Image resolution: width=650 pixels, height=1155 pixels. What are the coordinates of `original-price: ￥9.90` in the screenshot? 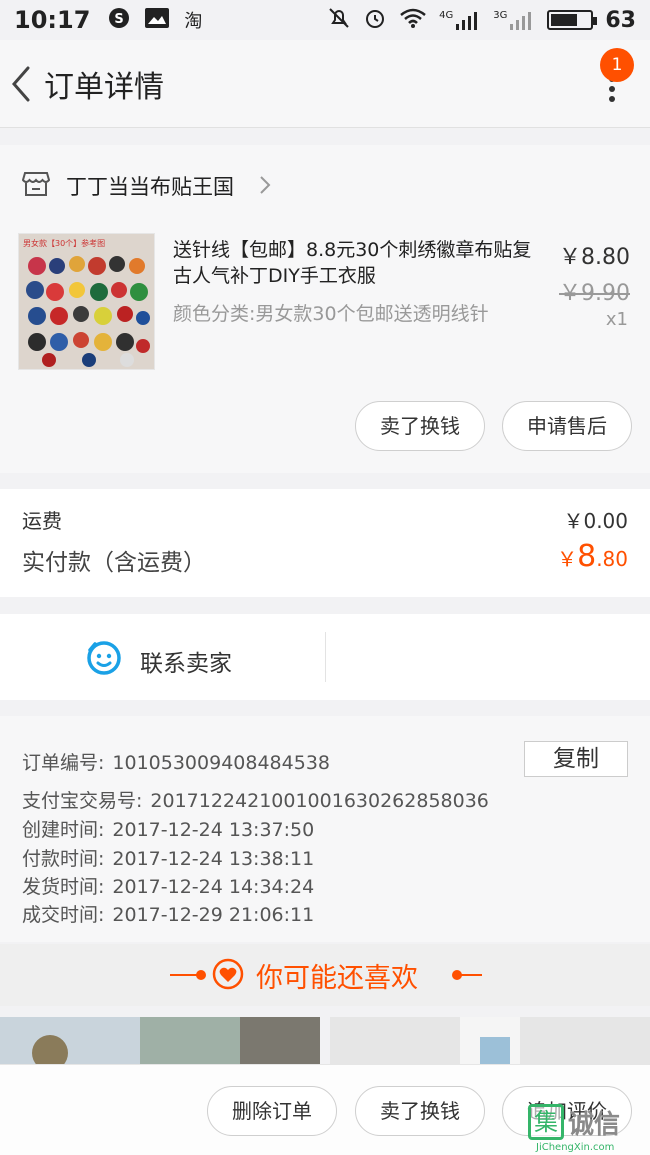 It's located at (594, 293).